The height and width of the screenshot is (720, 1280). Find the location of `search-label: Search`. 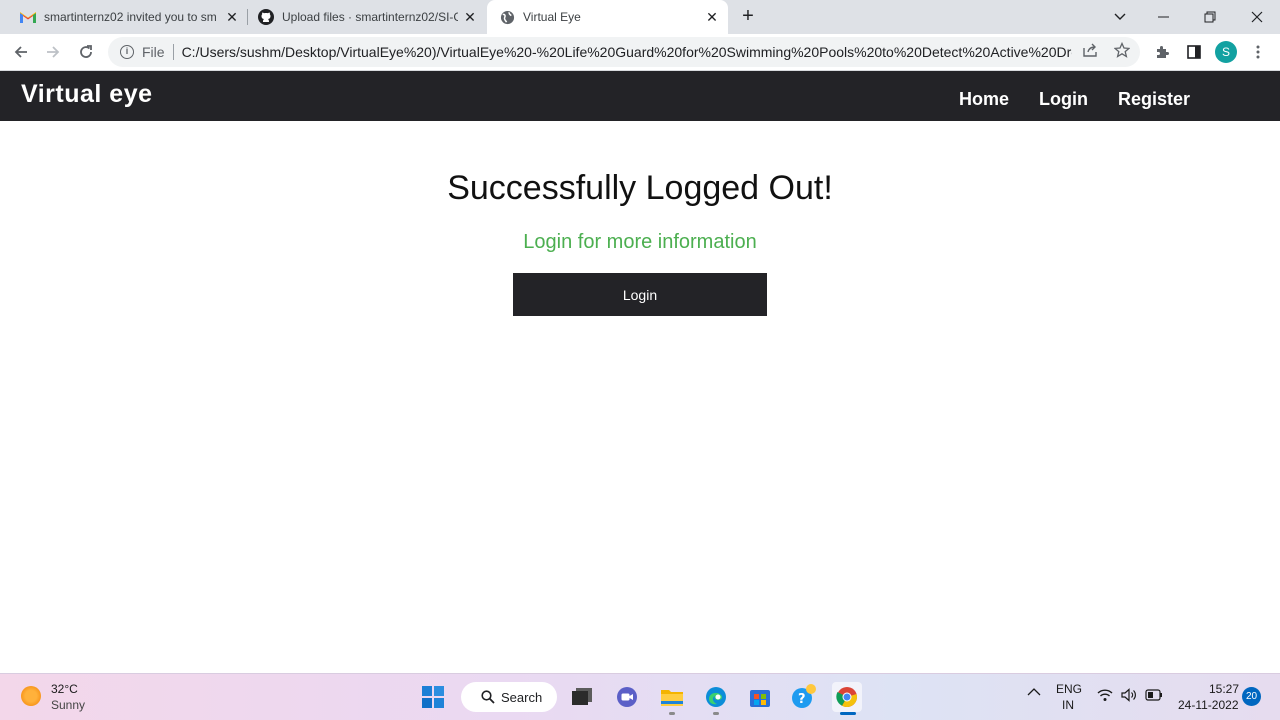

search-label: Search is located at coordinates (522, 697).